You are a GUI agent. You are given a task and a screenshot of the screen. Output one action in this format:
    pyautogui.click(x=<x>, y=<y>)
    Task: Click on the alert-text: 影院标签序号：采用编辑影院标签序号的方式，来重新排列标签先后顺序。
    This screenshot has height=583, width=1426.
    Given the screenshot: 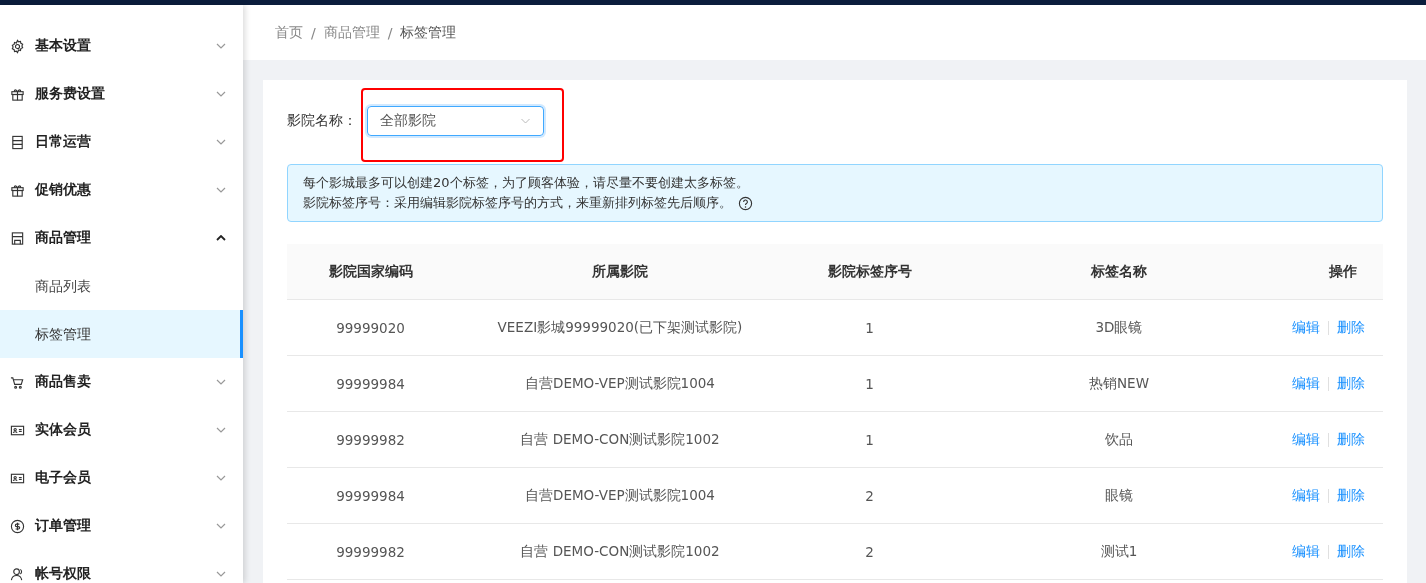 What is the action you would take?
    pyautogui.click(x=517, y=203)
    